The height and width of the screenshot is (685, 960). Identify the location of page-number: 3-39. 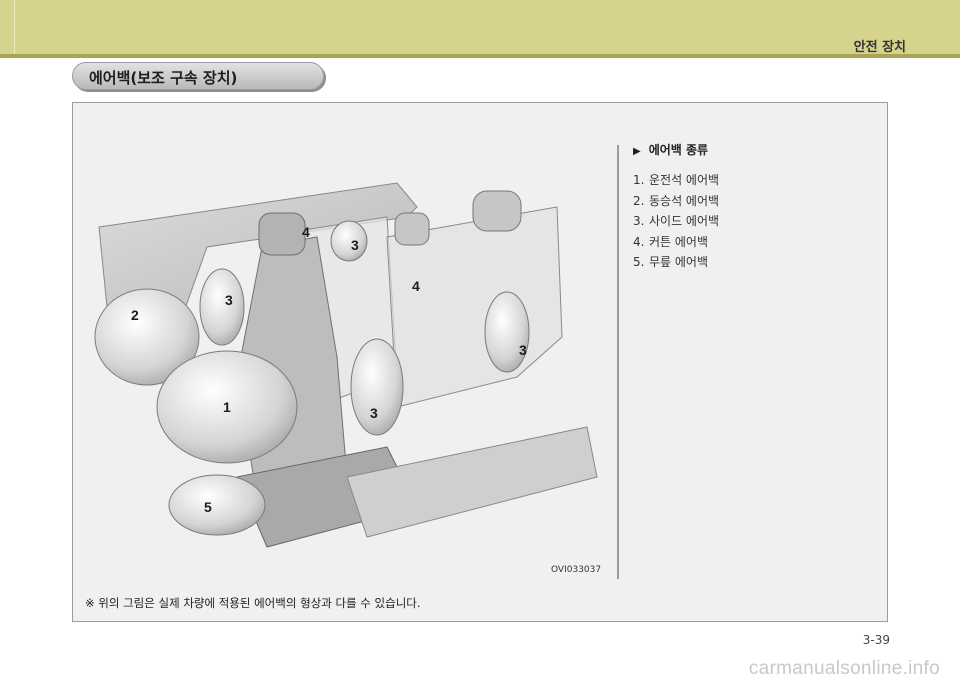
(876, 640).